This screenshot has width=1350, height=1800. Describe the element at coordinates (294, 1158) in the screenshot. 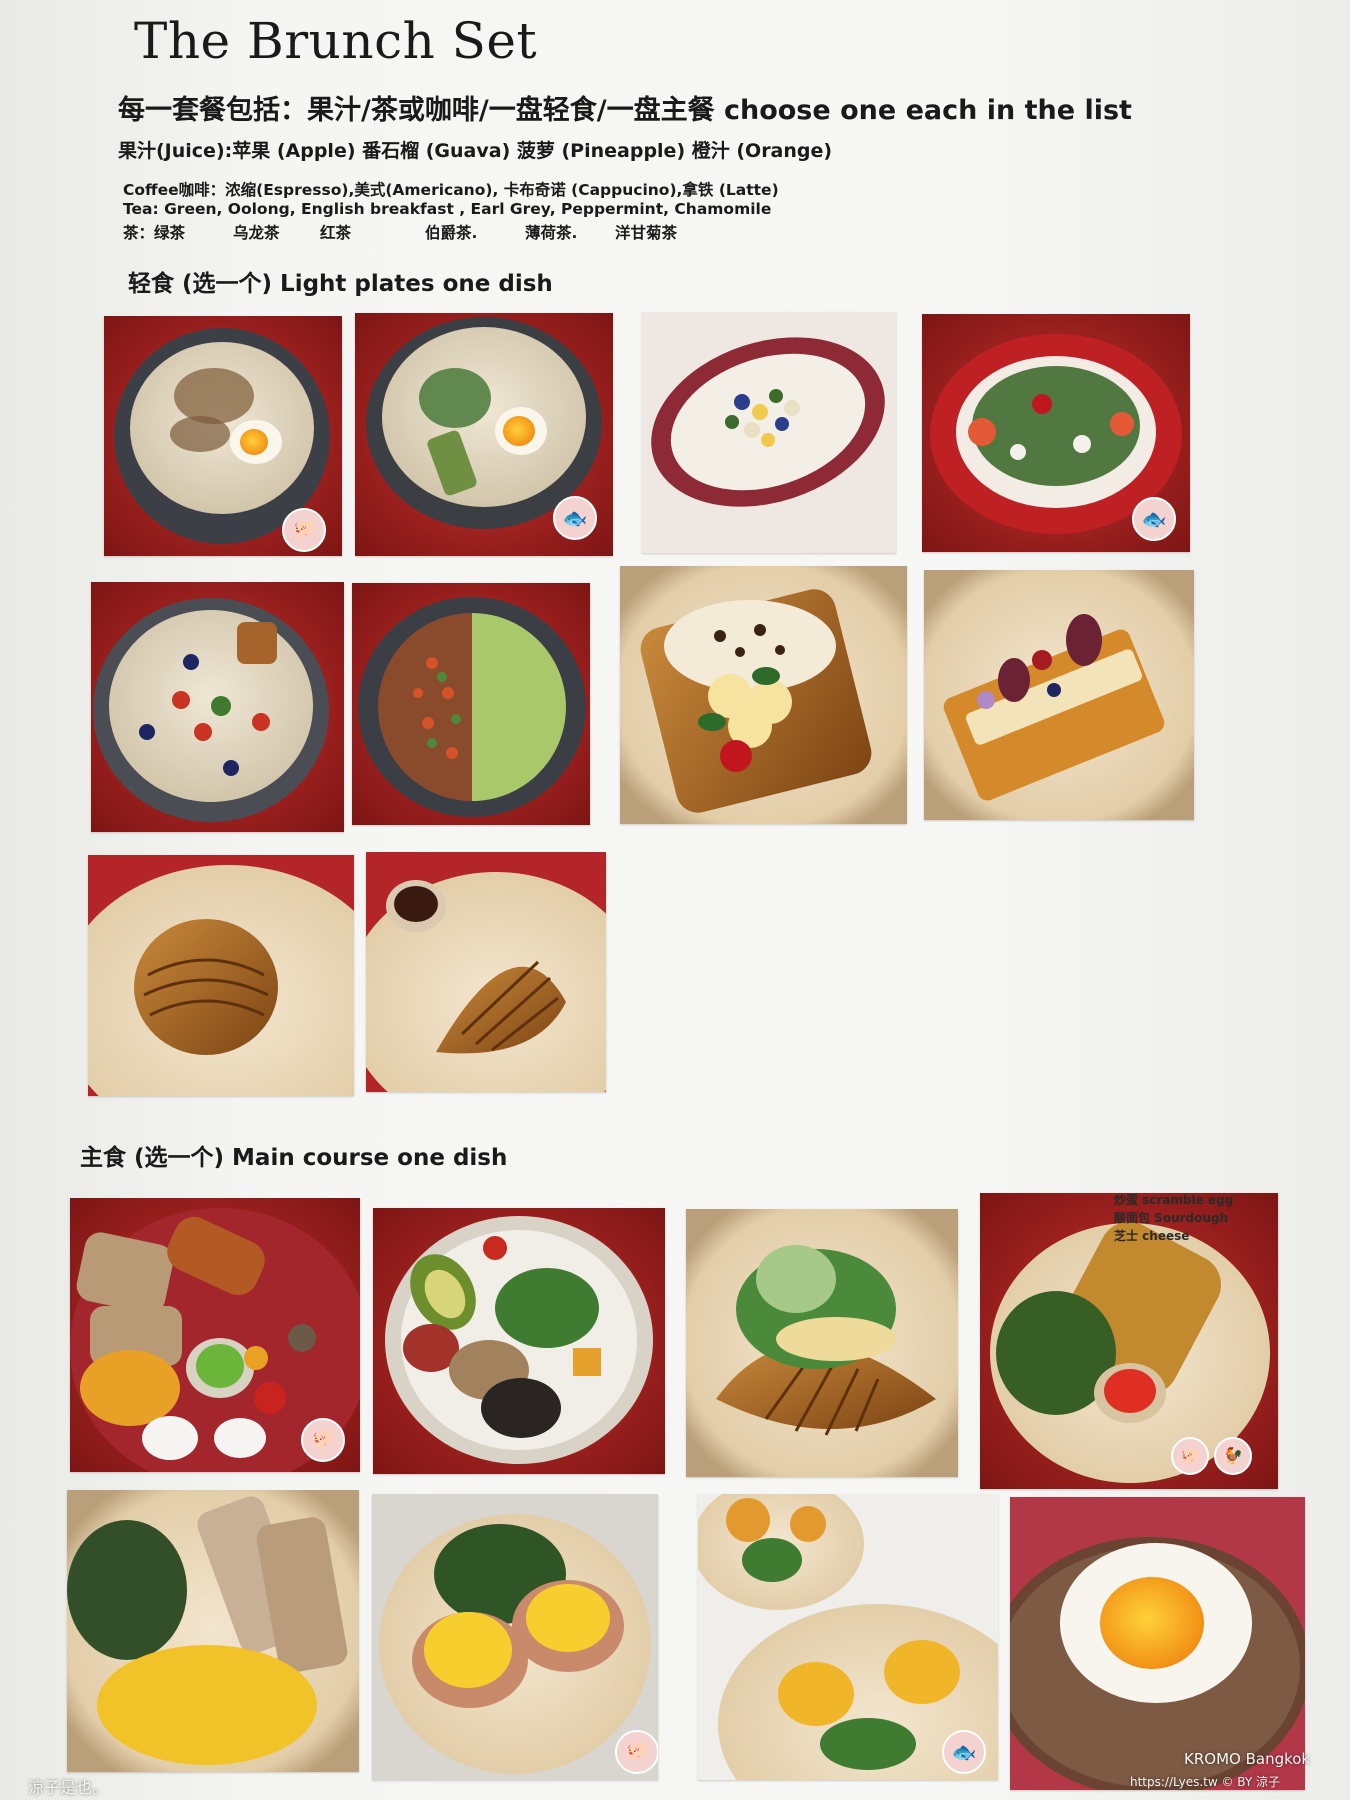

I see `main-course-heading: 主食 (选一个) Main course one dish` at that location.